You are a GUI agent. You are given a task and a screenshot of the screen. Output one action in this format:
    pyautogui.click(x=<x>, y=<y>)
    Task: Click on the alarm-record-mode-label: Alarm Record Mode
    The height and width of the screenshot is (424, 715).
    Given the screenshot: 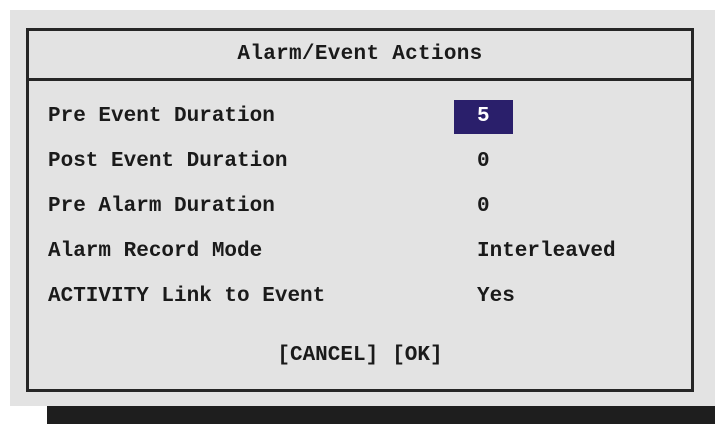 What is the action you would take?
    pyautogui.click(x=155, y=251)
    